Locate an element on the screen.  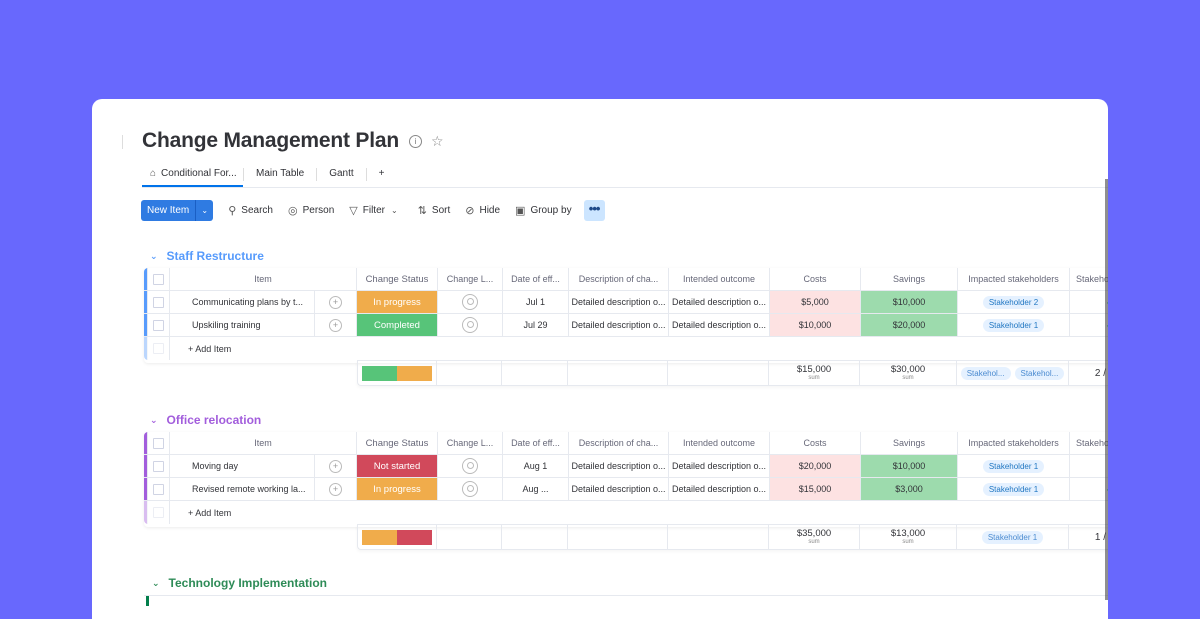
filter-button: ▽ Filter ⌄ is located at coordinates (375, 210).